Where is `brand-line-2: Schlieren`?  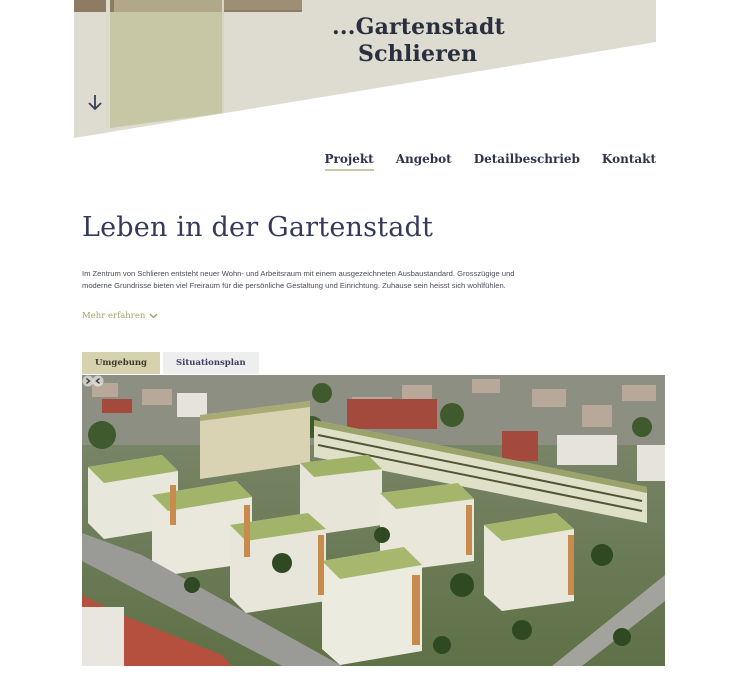
brand-line-2: Schlieren is located at coordinates (418, 54).